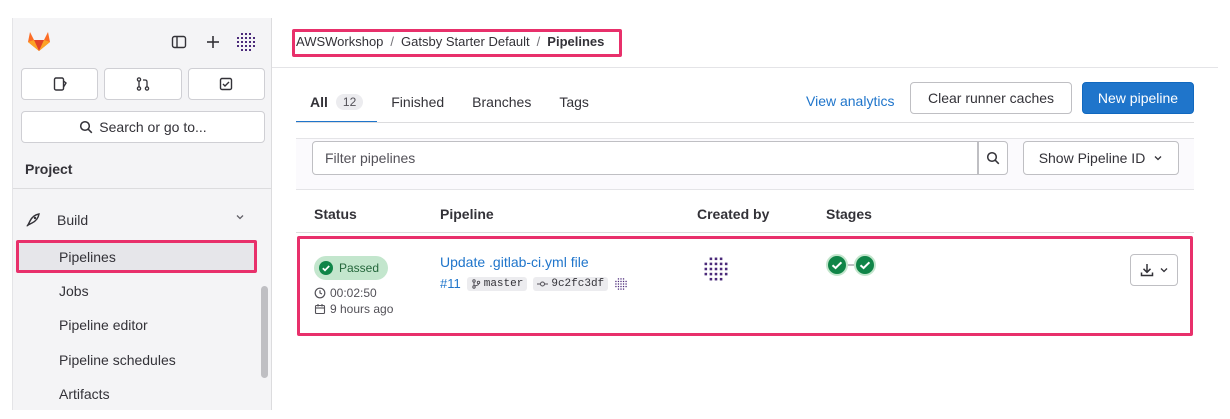  I want to click on tab-branches: Branches, so click(501, 102).